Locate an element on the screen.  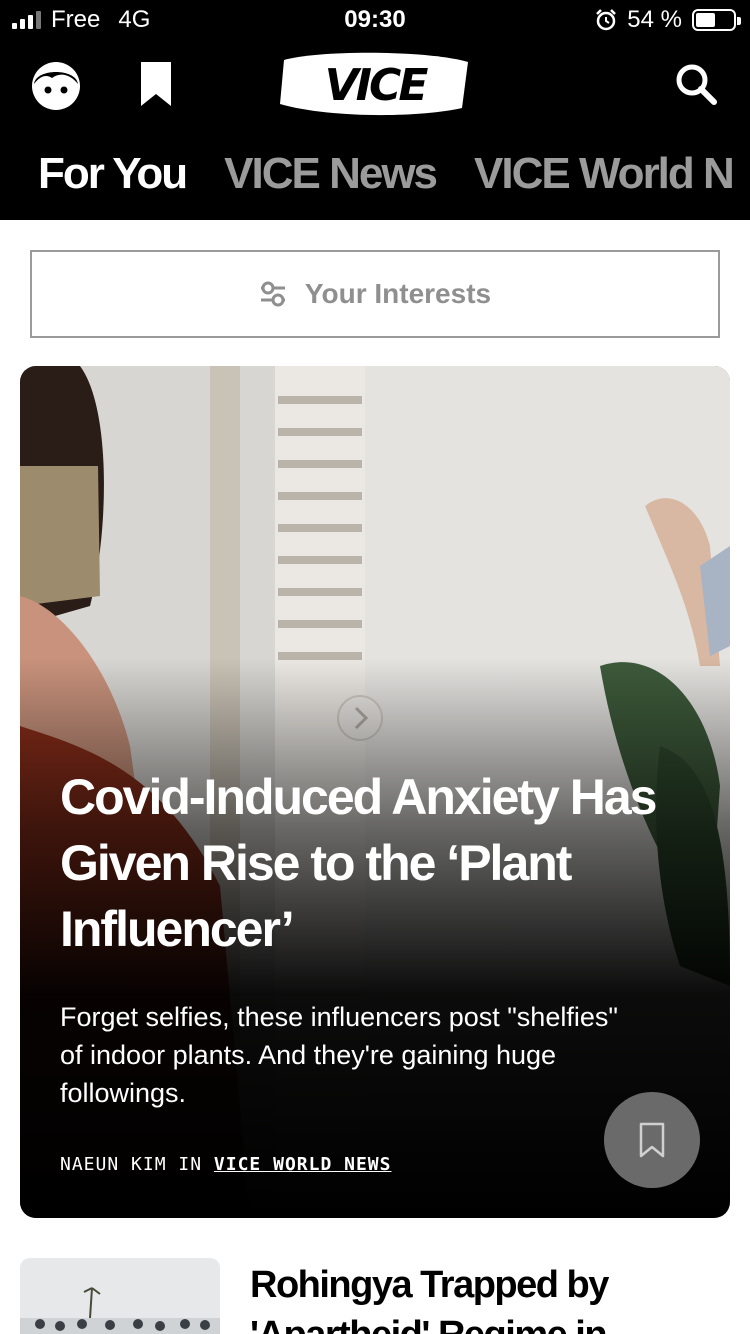
tab-vice-news: VICE News is located at coordinates (331, 174).